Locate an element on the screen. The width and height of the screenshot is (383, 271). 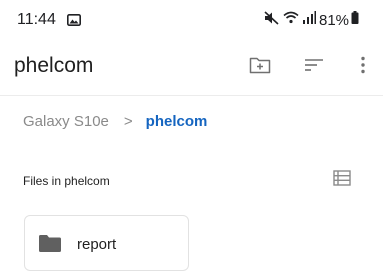
folder-card-report: report is located at coordinates (106, 243).